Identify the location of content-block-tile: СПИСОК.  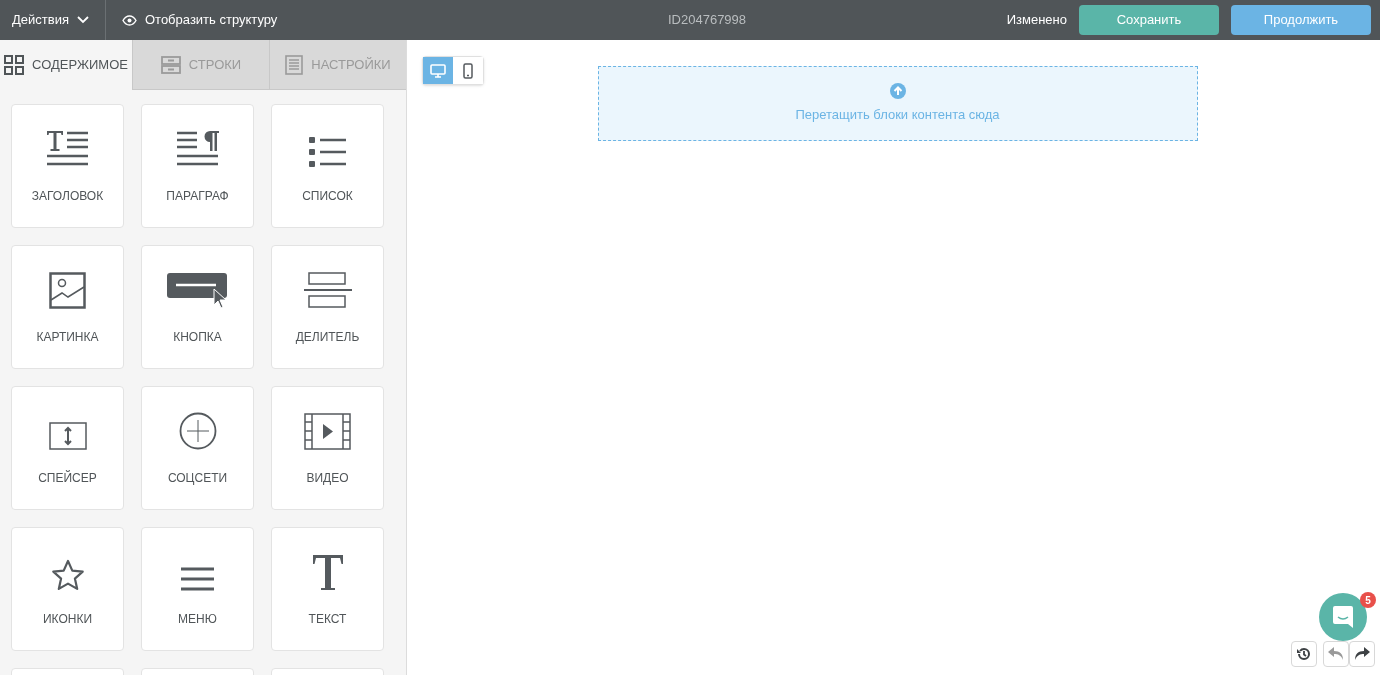
(327, 166).